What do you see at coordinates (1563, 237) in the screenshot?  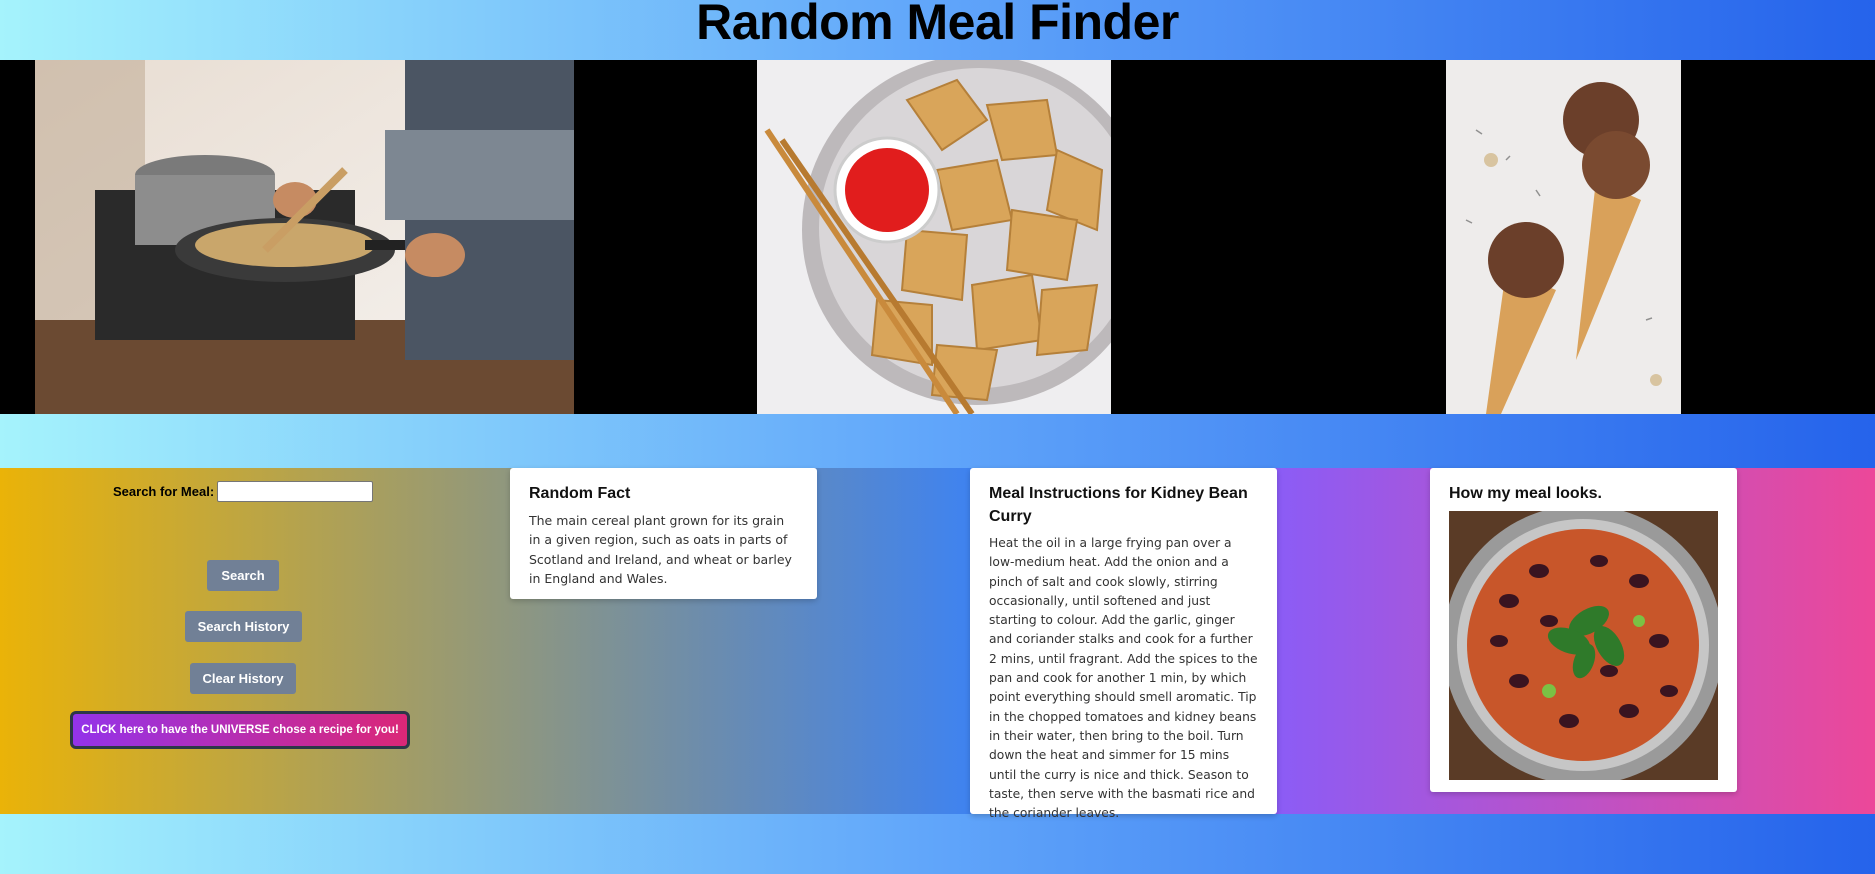 I see `icecream-photo` at bounding box center [1563, 237].